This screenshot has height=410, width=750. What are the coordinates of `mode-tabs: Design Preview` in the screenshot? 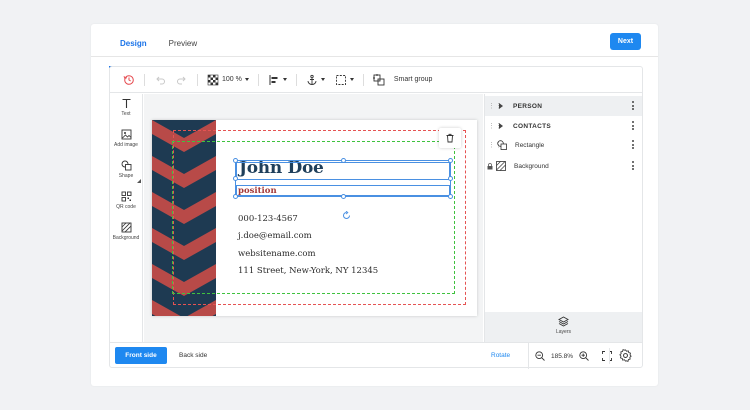 It's located at (158, 53).